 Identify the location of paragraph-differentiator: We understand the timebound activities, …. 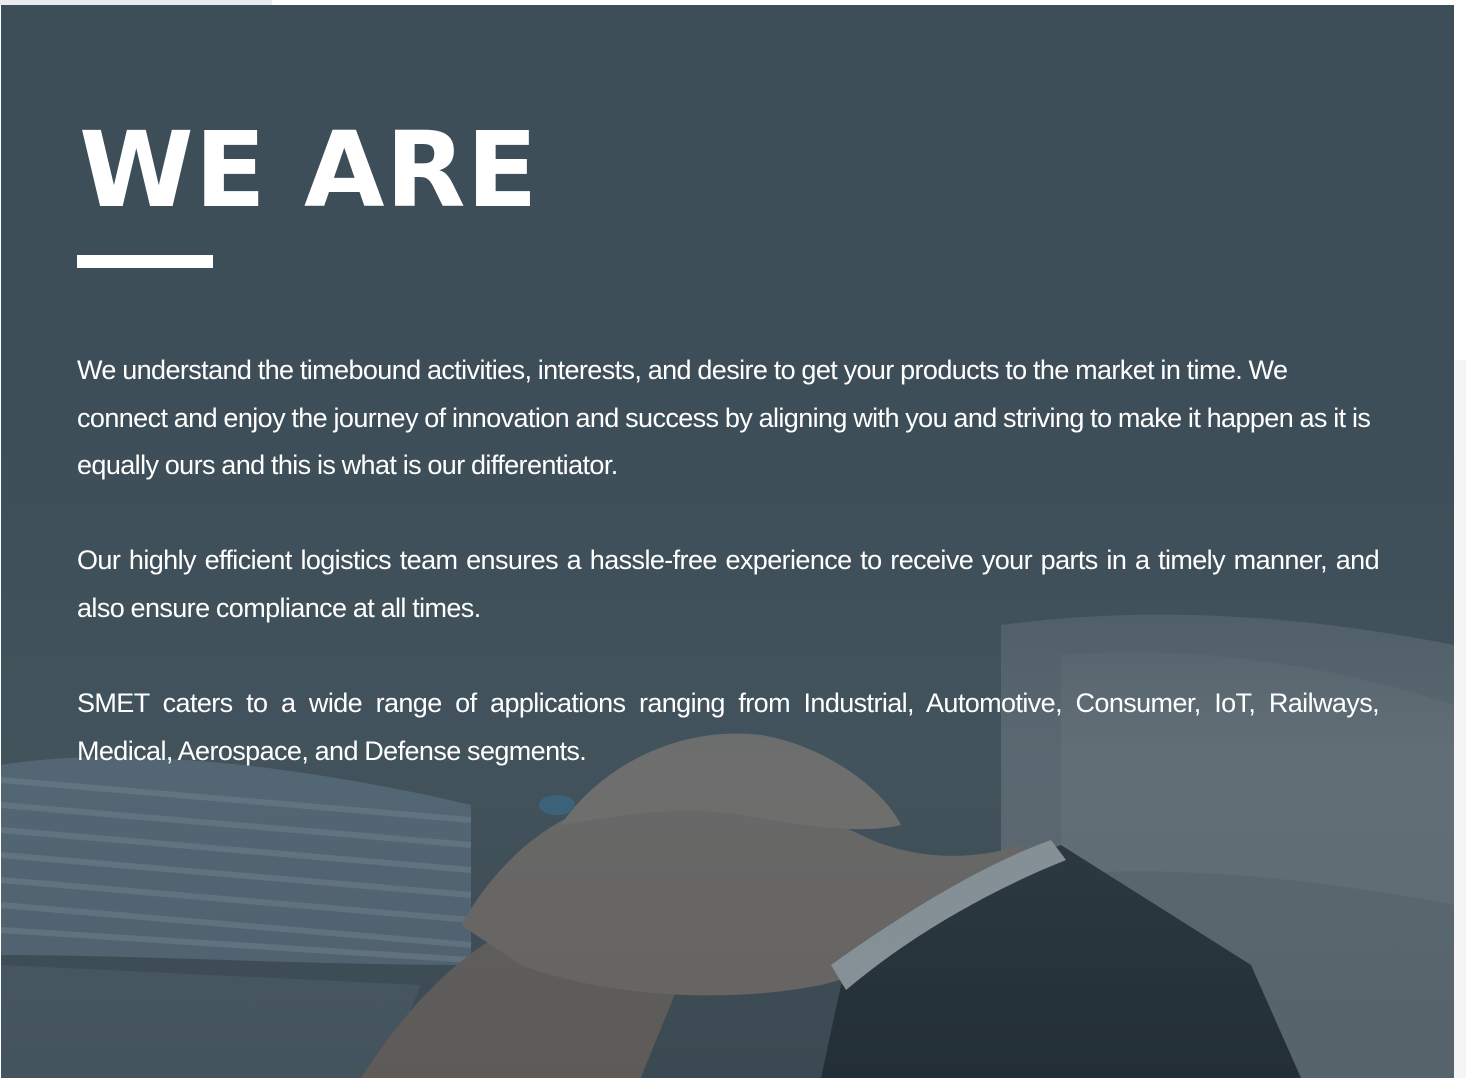
(724, 417).